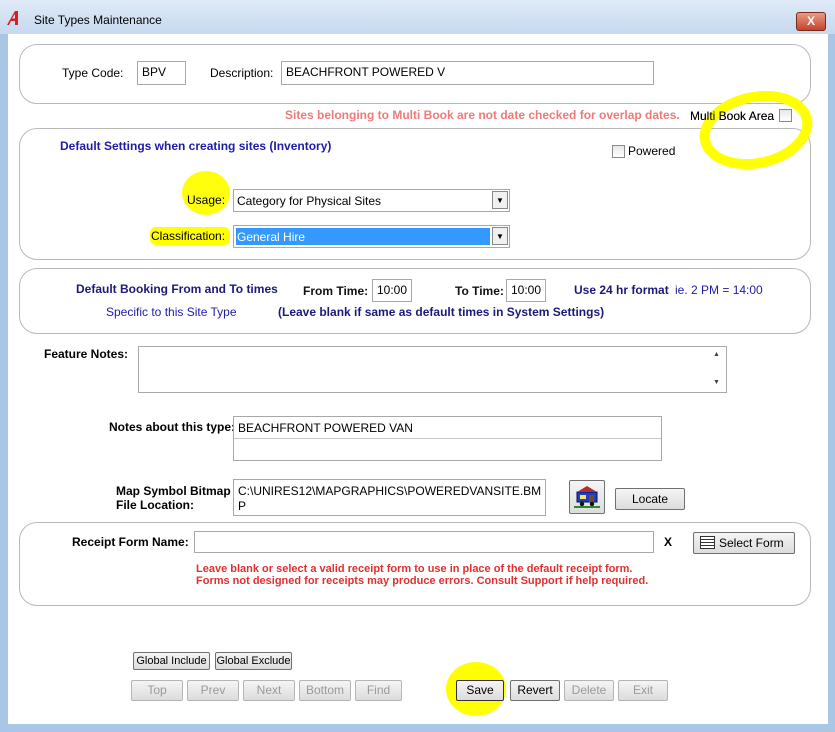 This screenshot has width=835, height=732. I want to click on close-icon: X, so click(810, 21).